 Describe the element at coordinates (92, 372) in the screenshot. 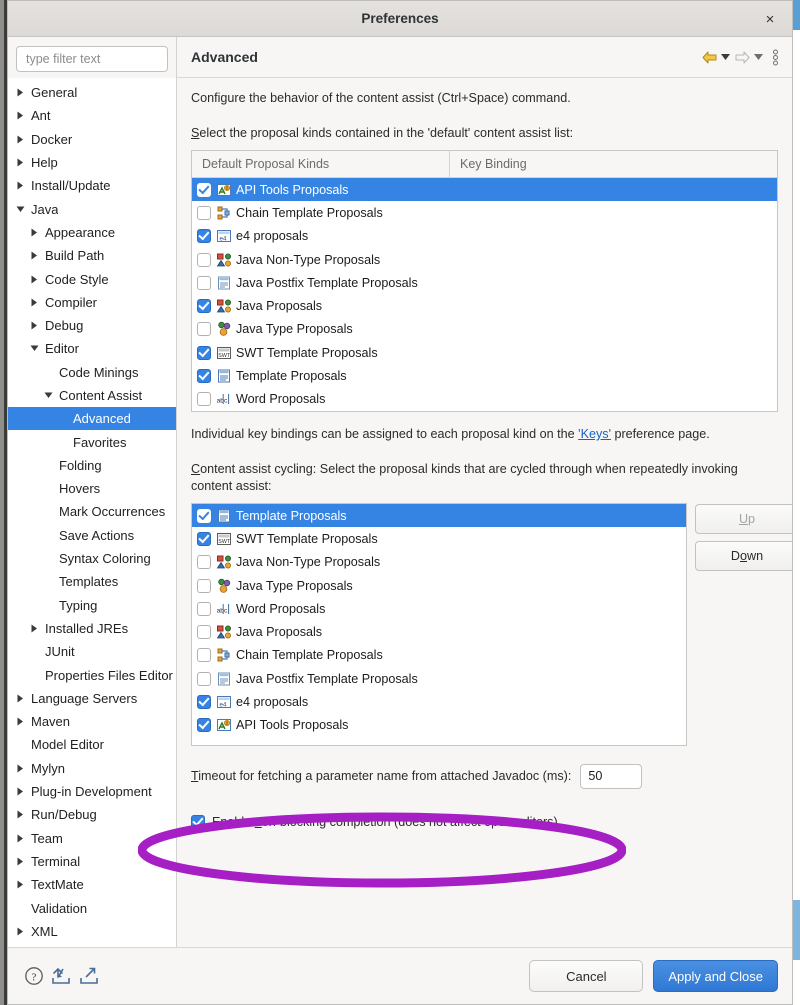

I see `sidebar-item-code-minings: Code Minings` at that location.